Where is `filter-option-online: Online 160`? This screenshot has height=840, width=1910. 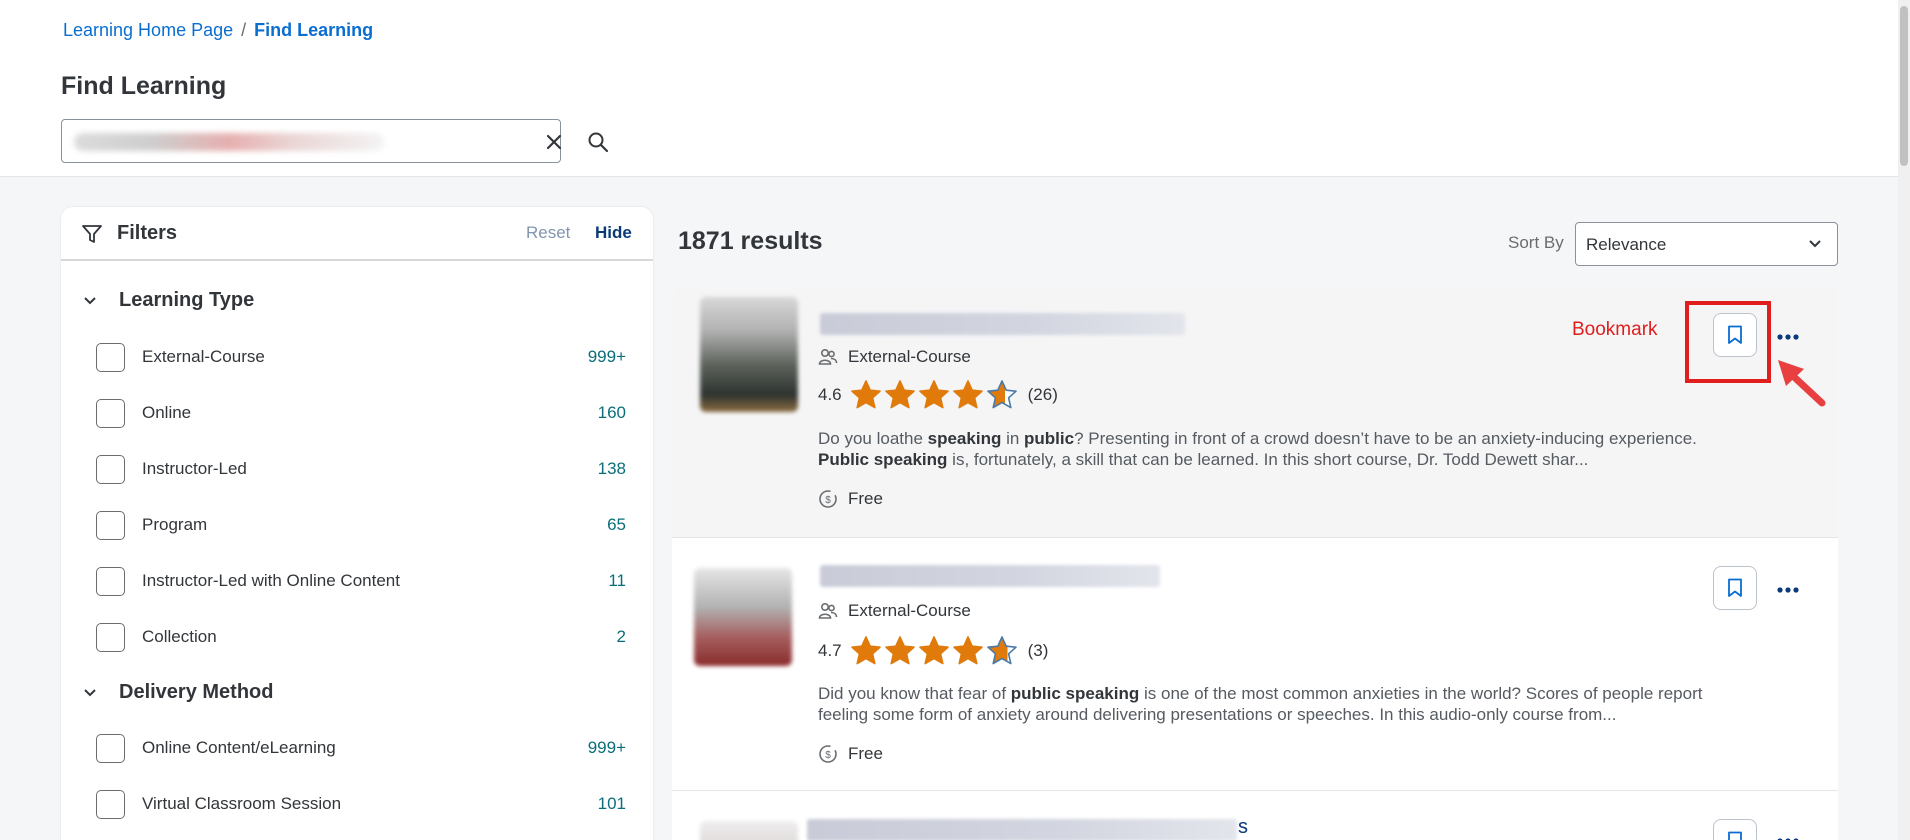 filter-option-online: Online 160 is located at coordinates (361, 413).